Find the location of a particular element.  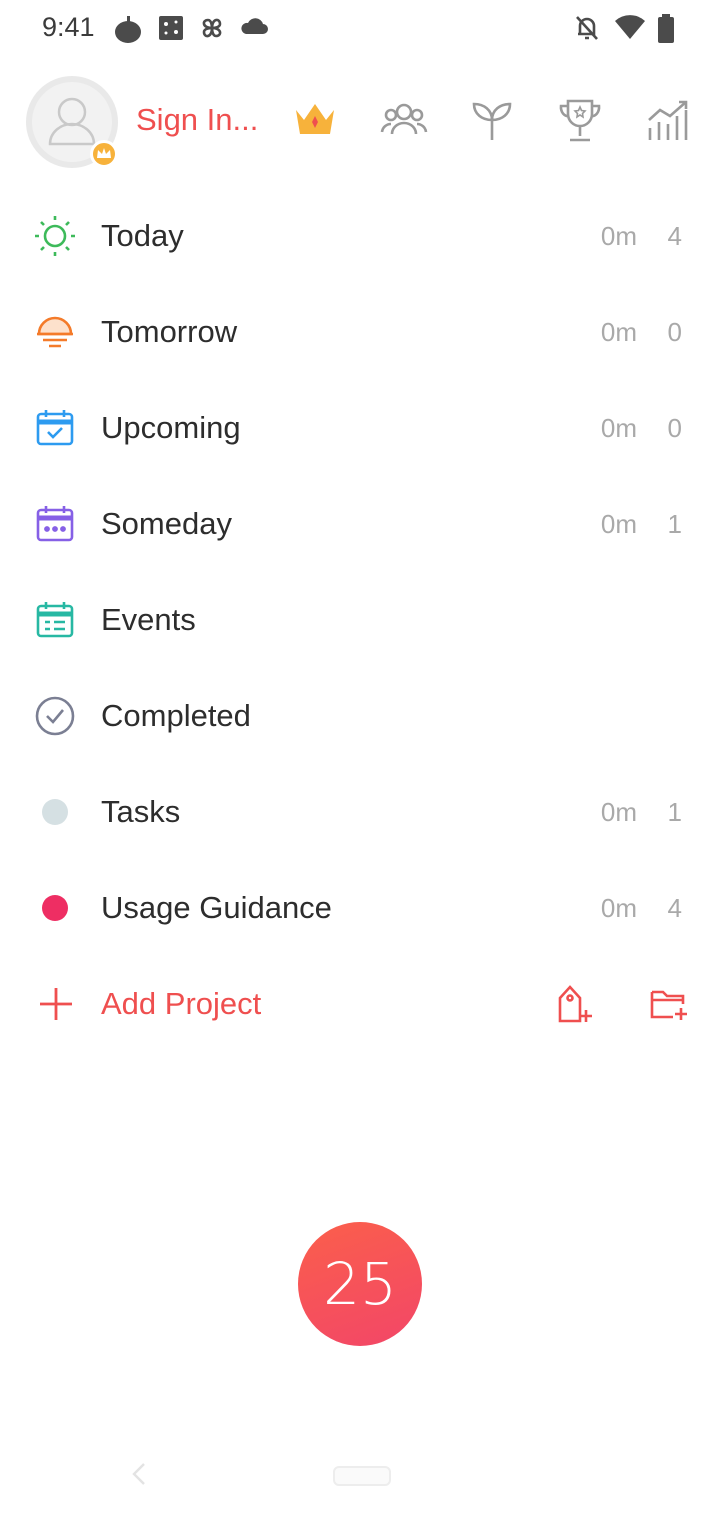

statistics-icon is located at coordinates (668, 122).